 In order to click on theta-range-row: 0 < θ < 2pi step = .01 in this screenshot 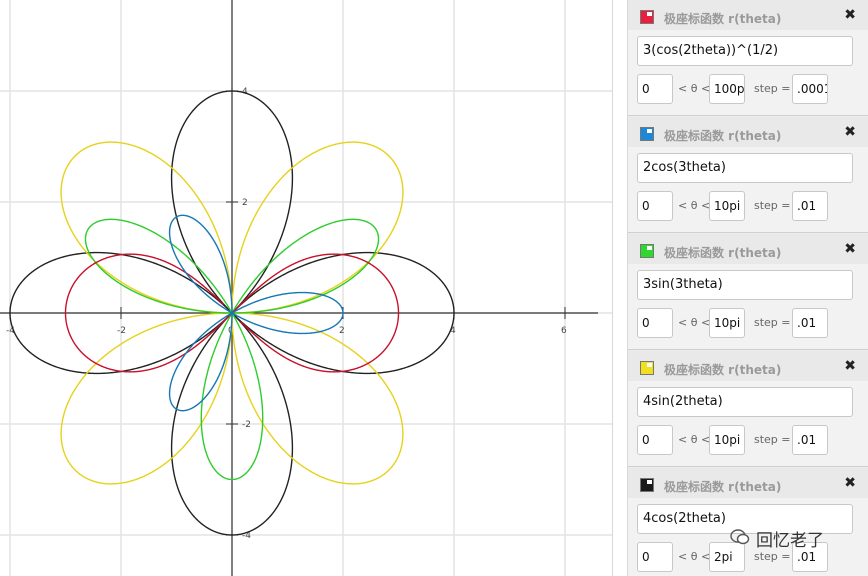, I will do `click(747, 557)`.